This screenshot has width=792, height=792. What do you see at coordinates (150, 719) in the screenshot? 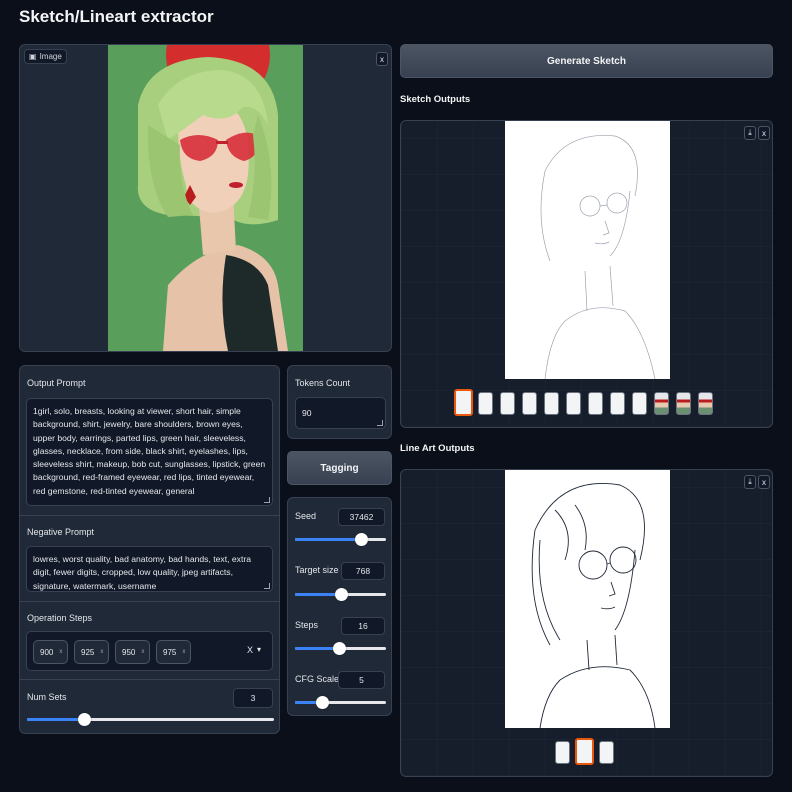
I see `num-sets-slider` at bounding box center [150, 719].